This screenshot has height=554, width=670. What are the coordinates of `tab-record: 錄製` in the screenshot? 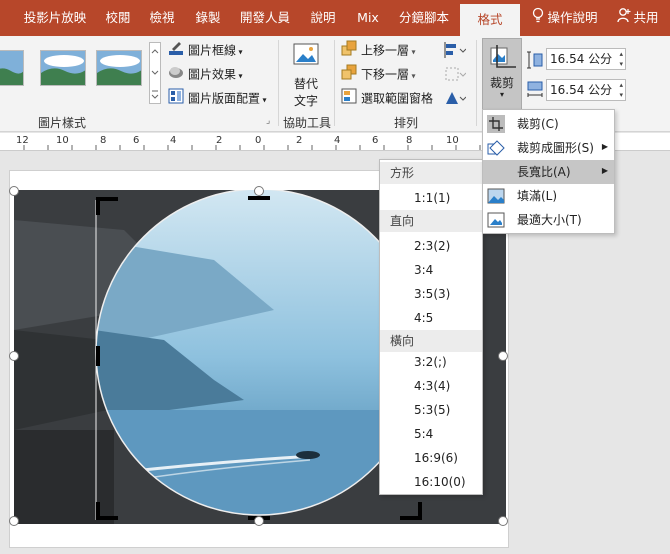 It's located at (208, 18).